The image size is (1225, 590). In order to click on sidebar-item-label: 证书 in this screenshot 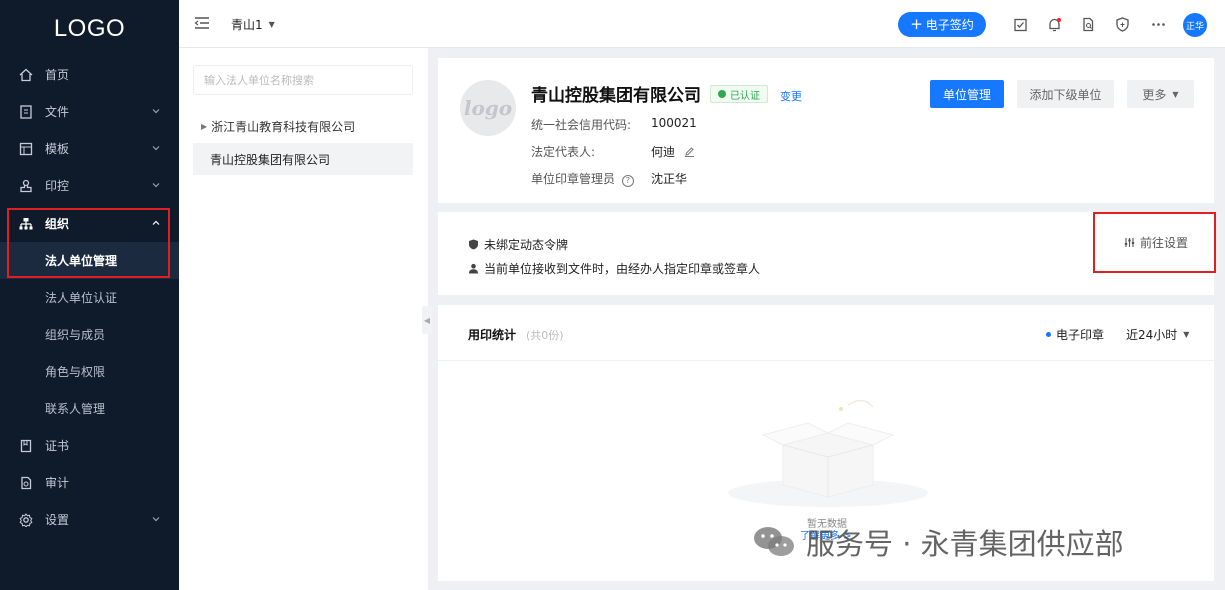, I will do `click(57, 446)`.